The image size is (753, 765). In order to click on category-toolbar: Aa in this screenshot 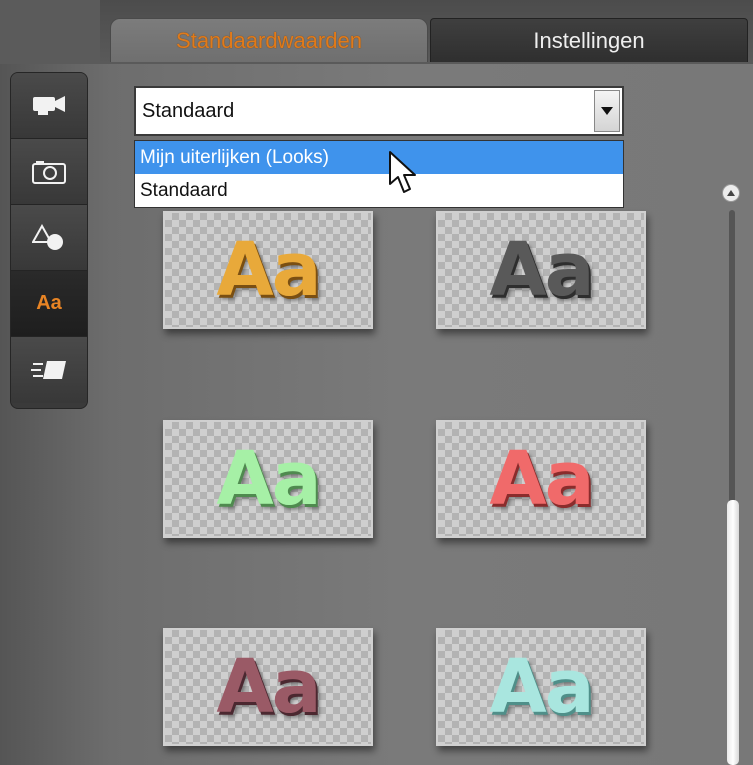, I will do `click(49, 240)`.